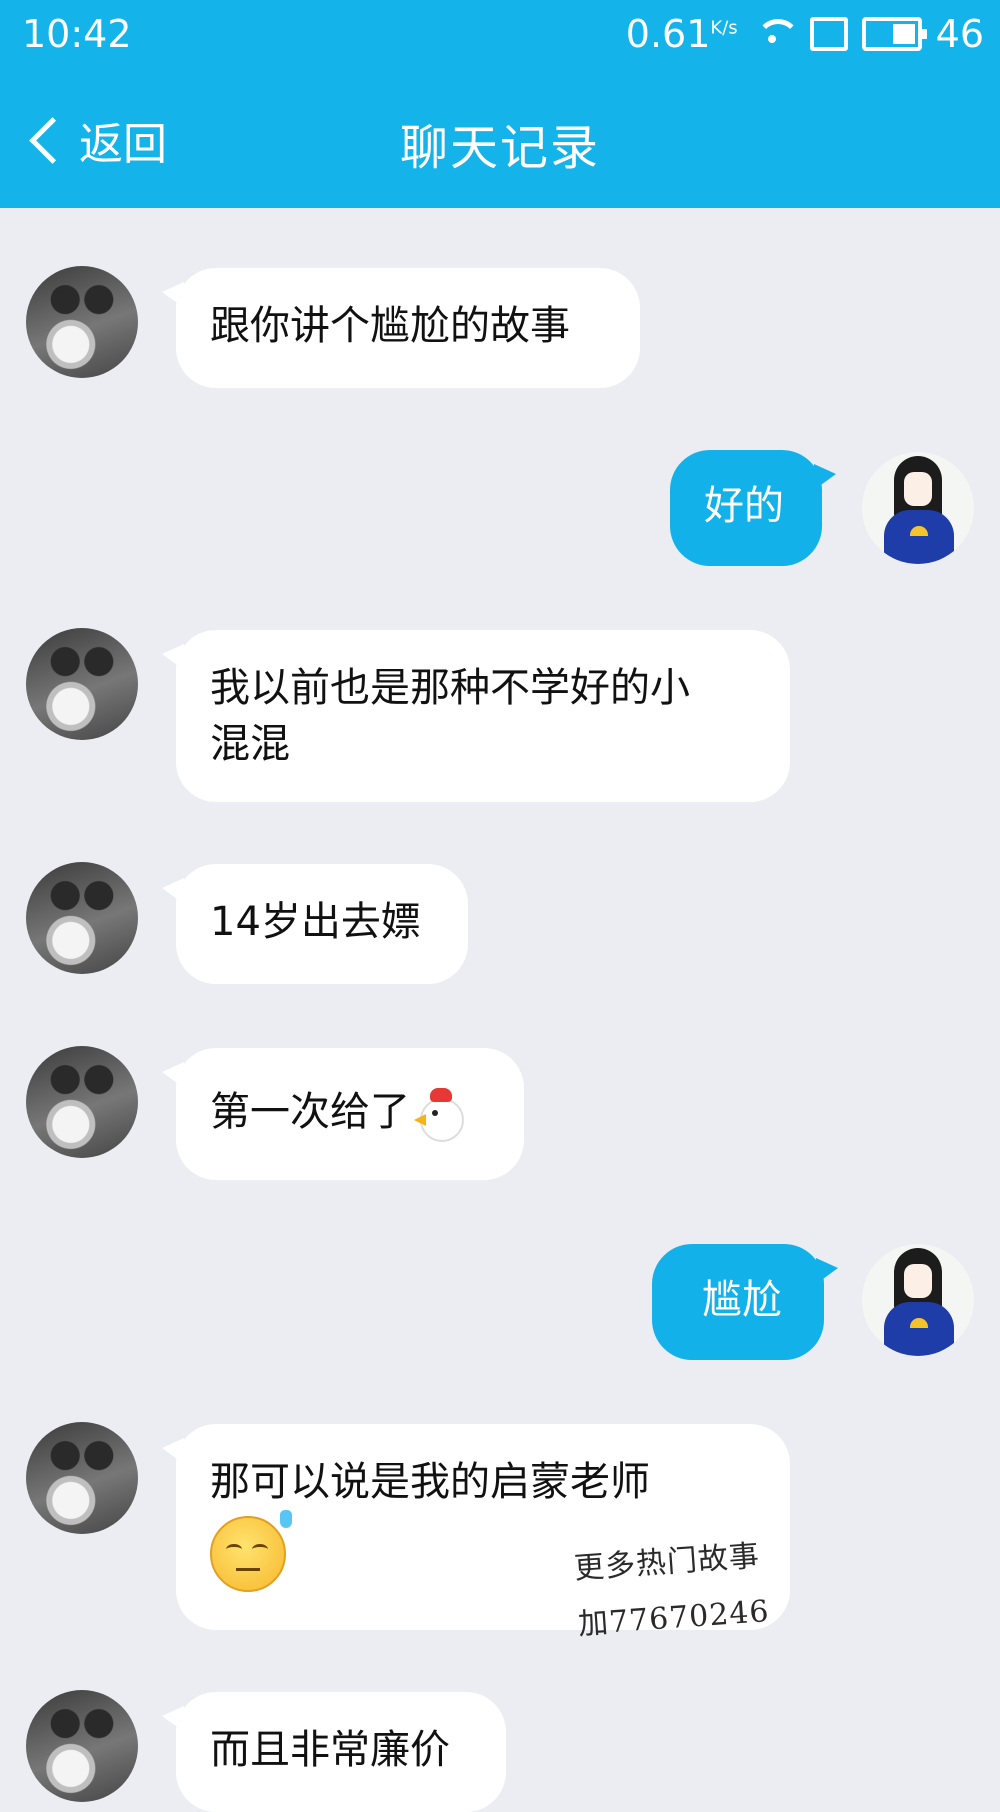  I want to click on message-bubble: 而且非常廉价, so click(334, 1752).